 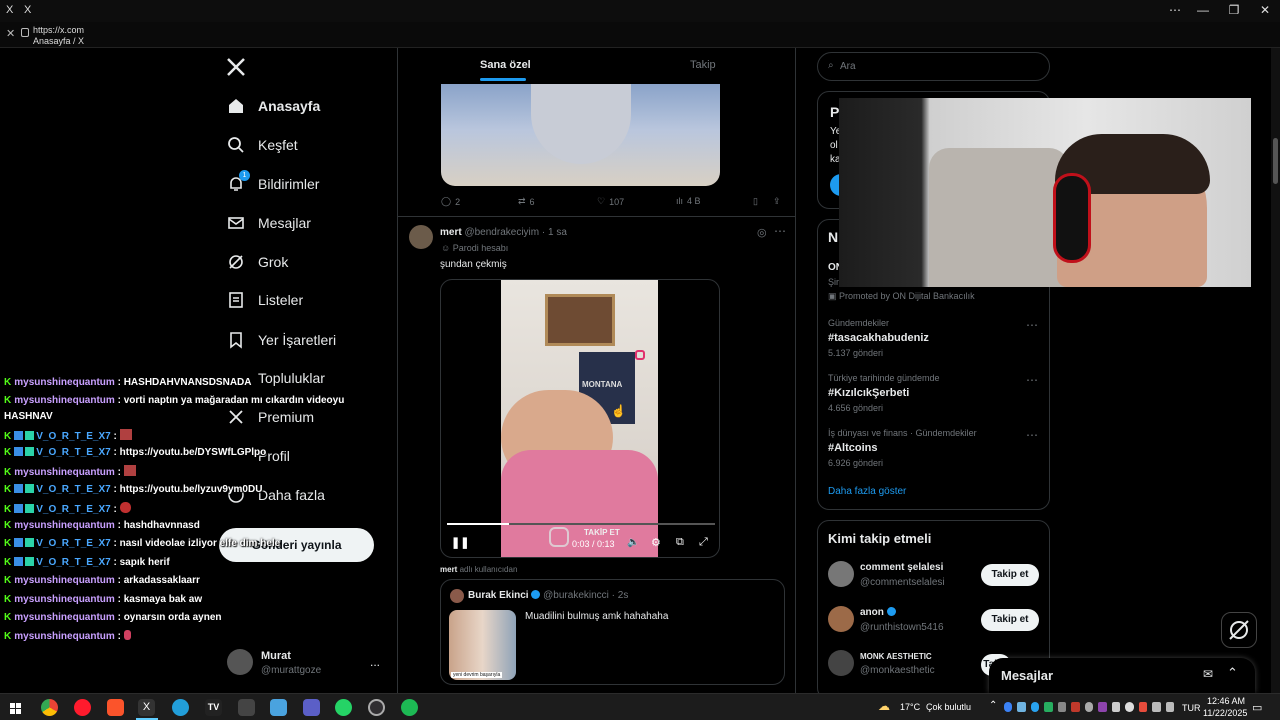 What do you see at coordinates (451, 232) in the screenshot?
I see `post-author: mert` at bounding box center [451, 232].